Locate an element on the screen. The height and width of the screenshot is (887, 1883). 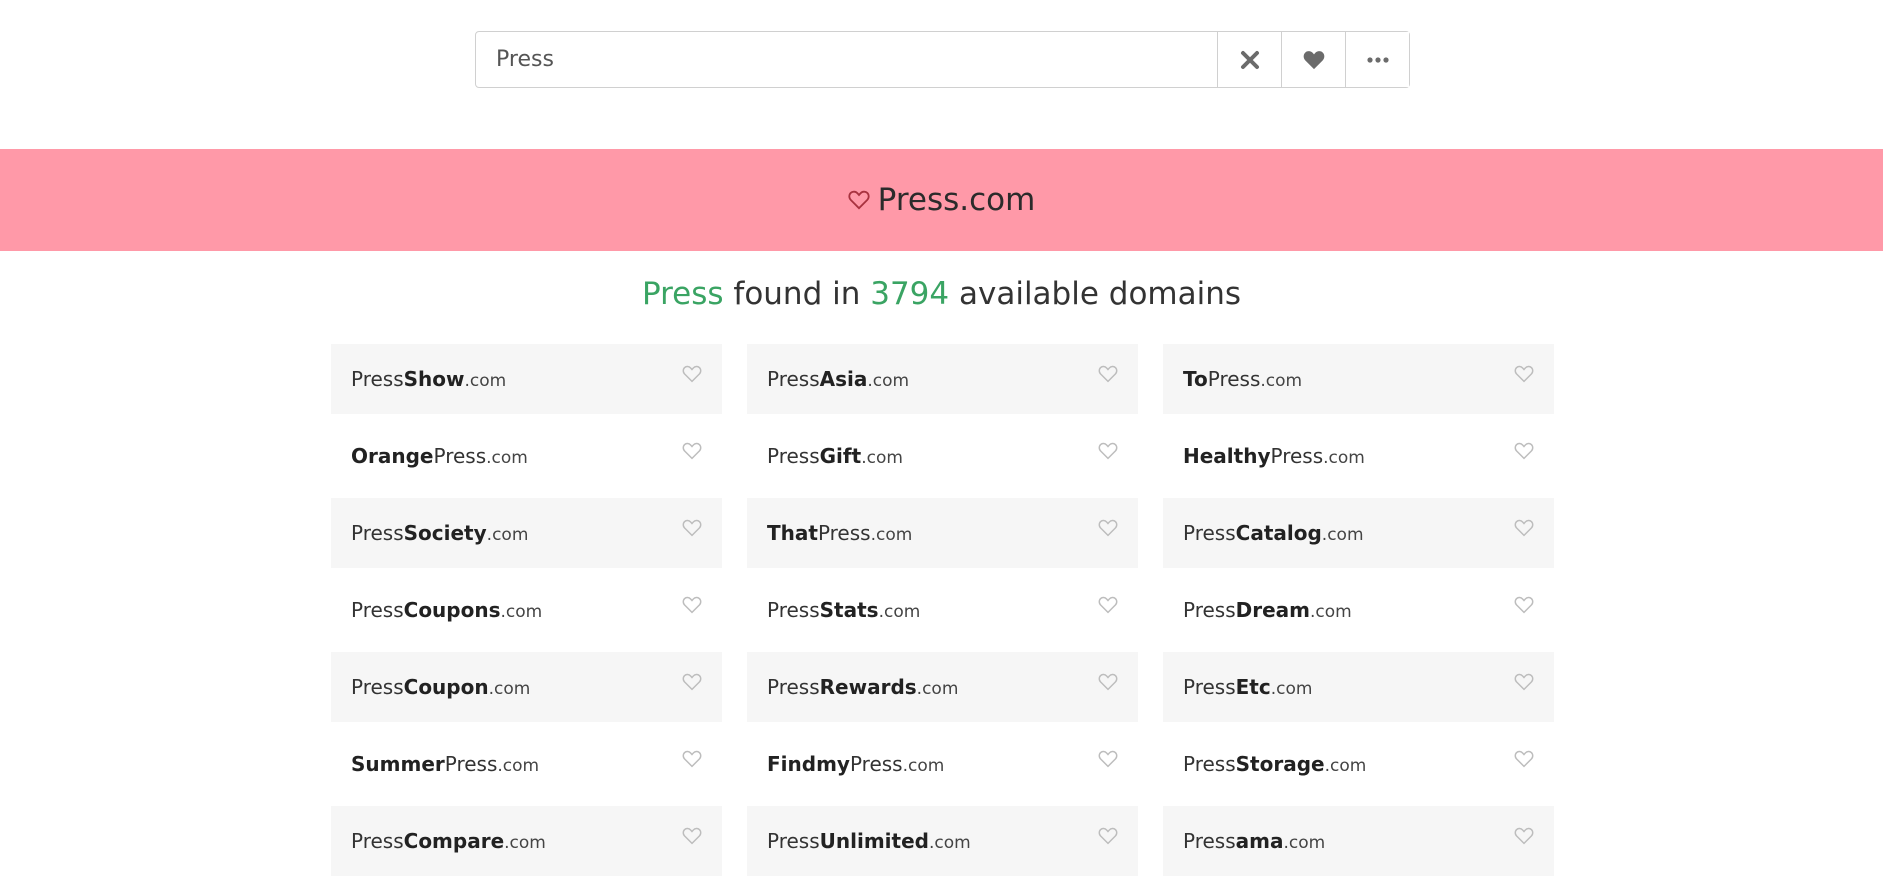
domain-result-card: PressEtc.com is located at coordinates (1358, 687).